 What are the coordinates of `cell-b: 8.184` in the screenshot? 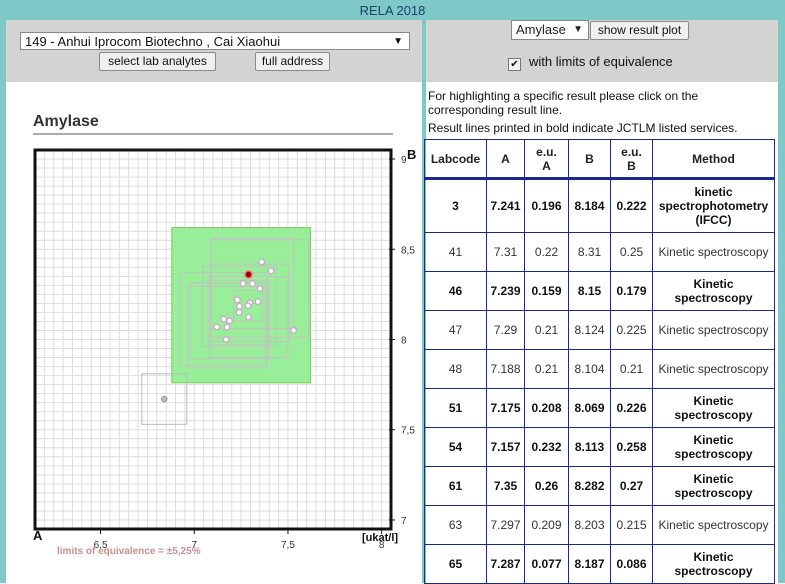 It's located at (589, 205).